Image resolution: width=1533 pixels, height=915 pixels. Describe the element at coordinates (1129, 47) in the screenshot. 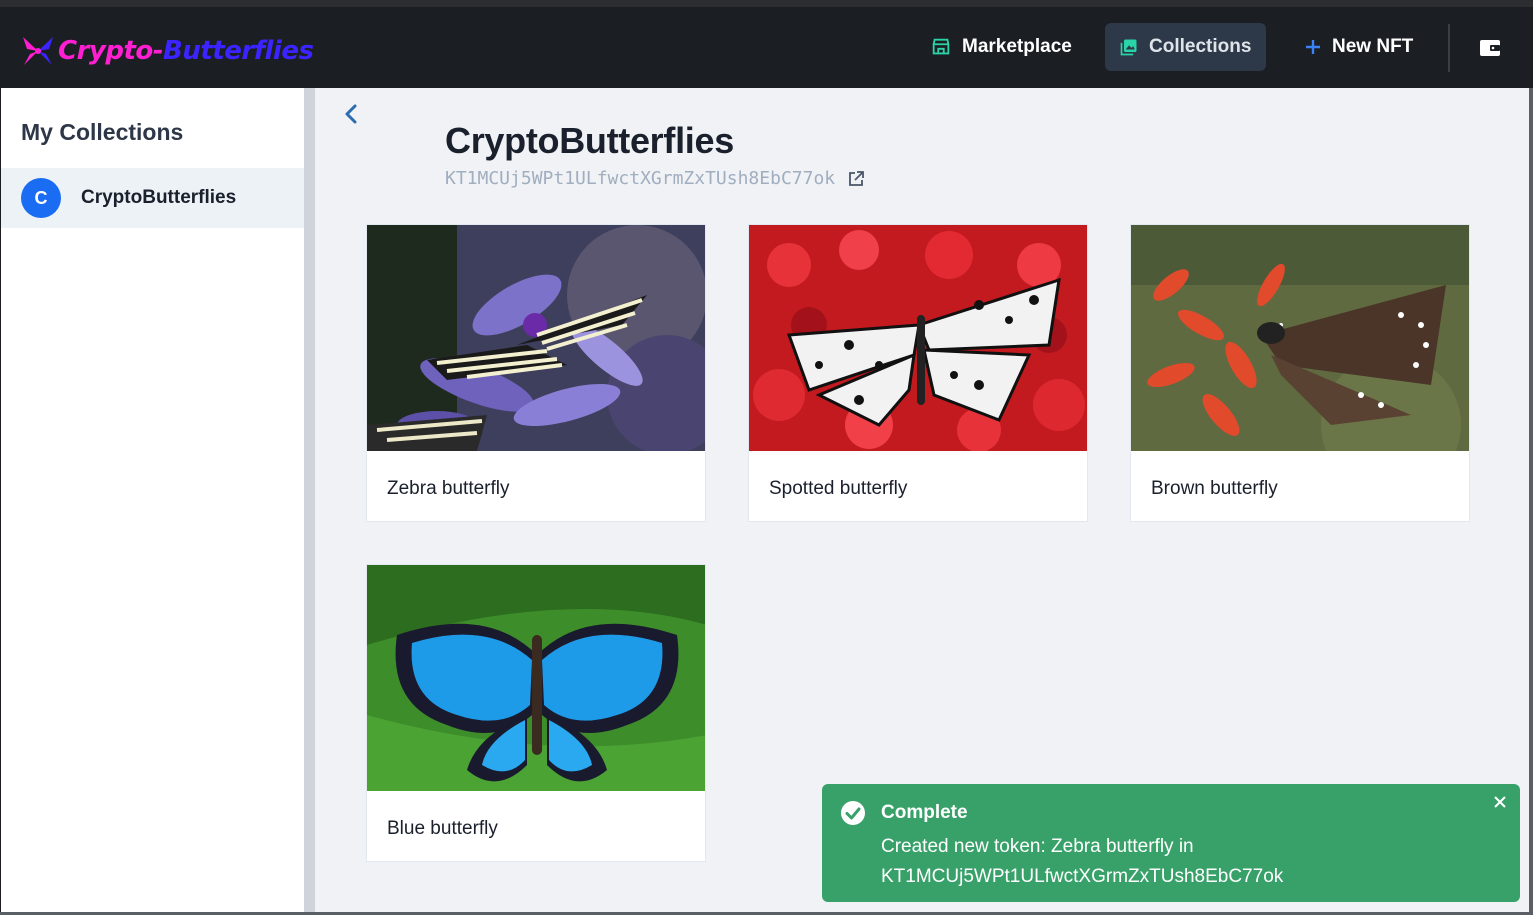

I see `gallery-icon` at that location.